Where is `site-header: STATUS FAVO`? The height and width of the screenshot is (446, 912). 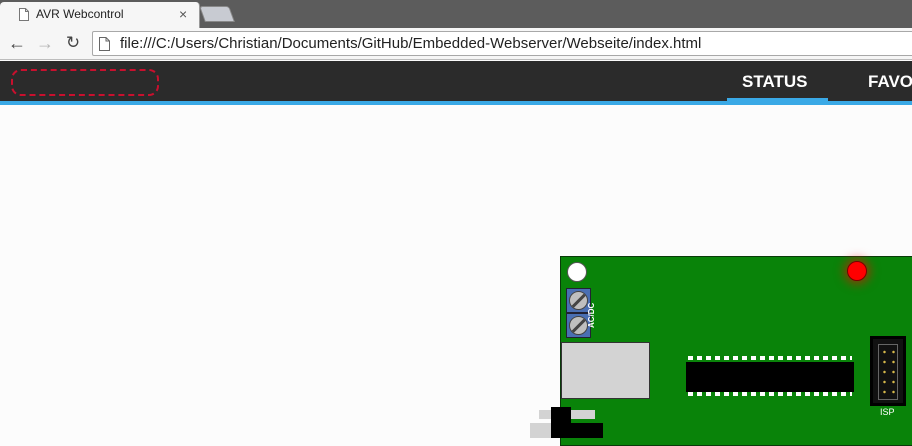
site-header: STATUS FAVO is located at coordinates (456, 81).